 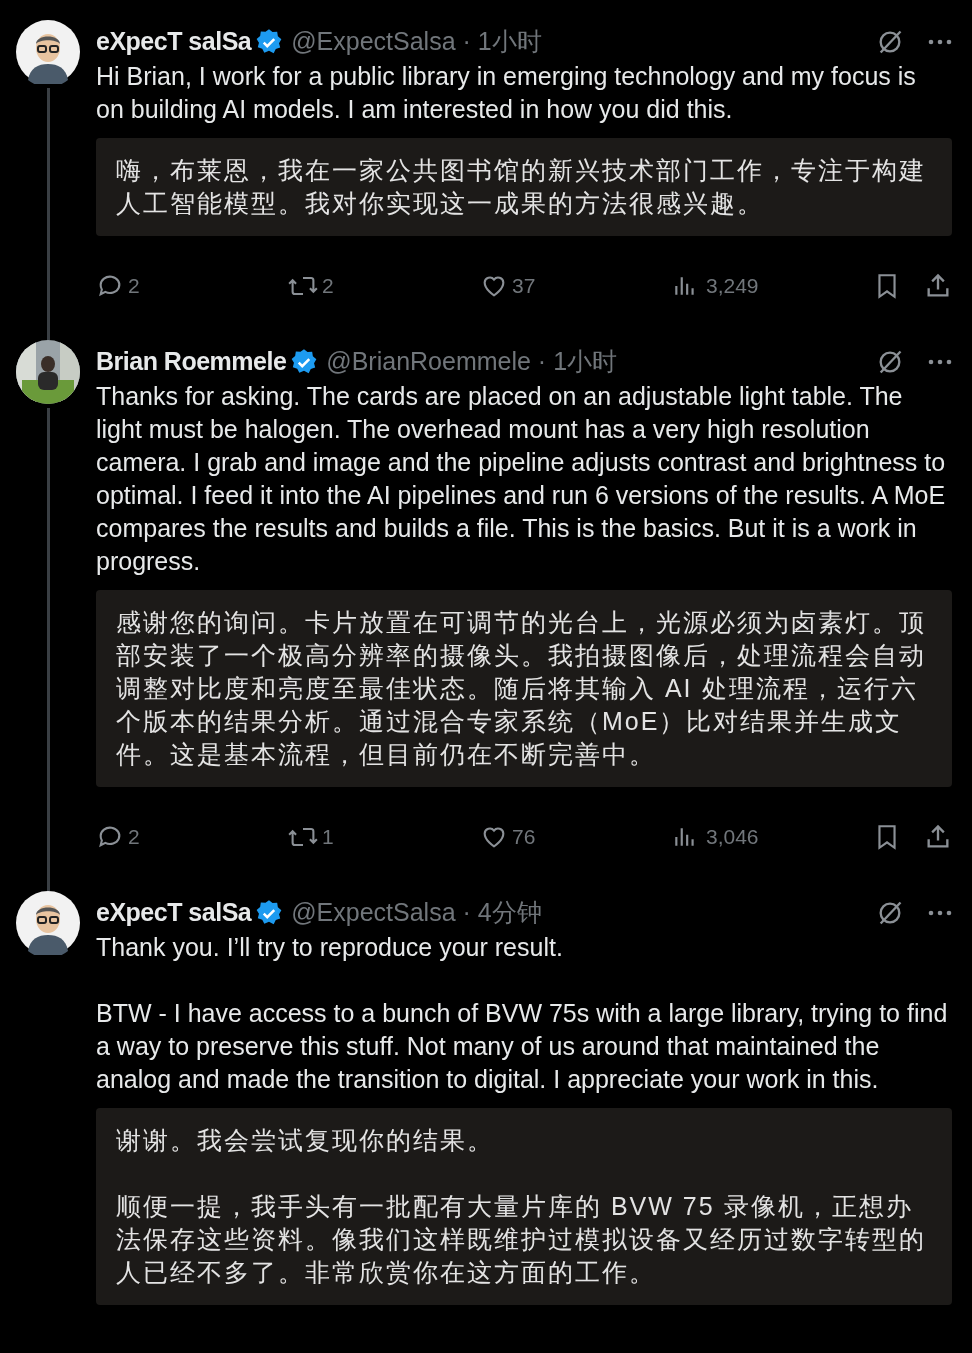 I want to click on view-count: 3,249, so click(x=732, y=286).